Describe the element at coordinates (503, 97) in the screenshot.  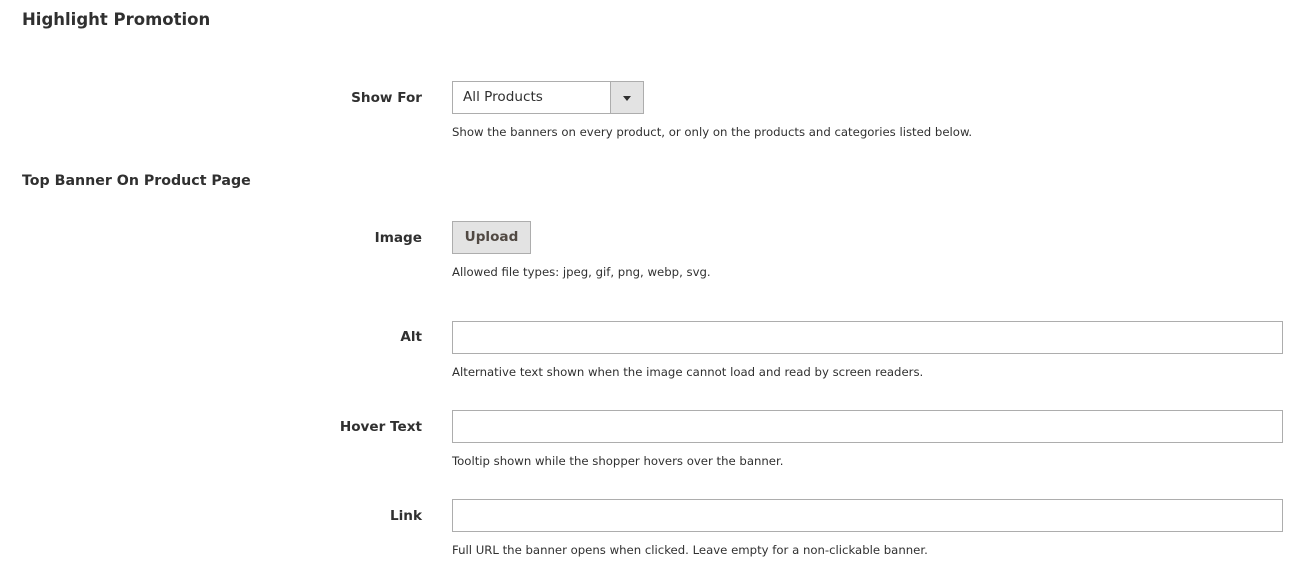
I see `show-for-selected-value: All Products` at that location.